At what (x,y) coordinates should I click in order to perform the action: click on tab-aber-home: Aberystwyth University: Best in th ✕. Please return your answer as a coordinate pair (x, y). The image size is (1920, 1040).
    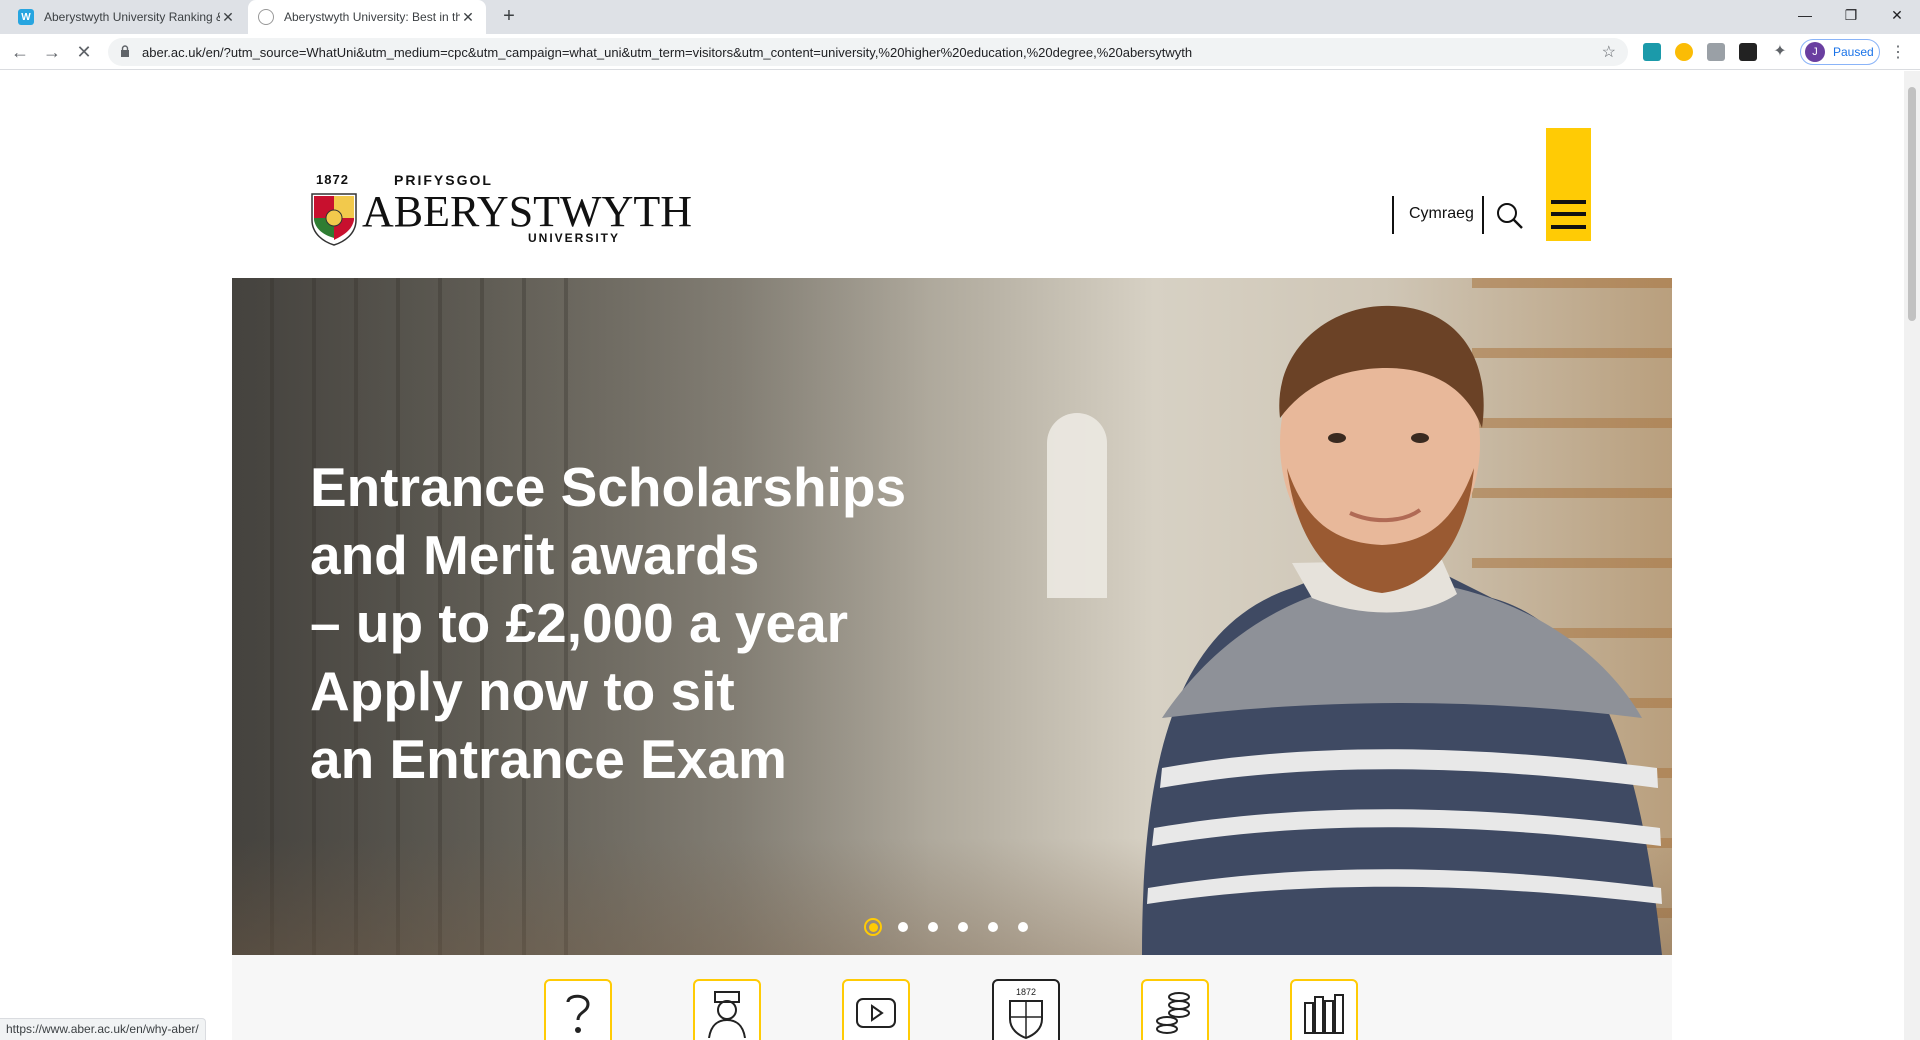
    Looking at the image, I should click on (367, 17).